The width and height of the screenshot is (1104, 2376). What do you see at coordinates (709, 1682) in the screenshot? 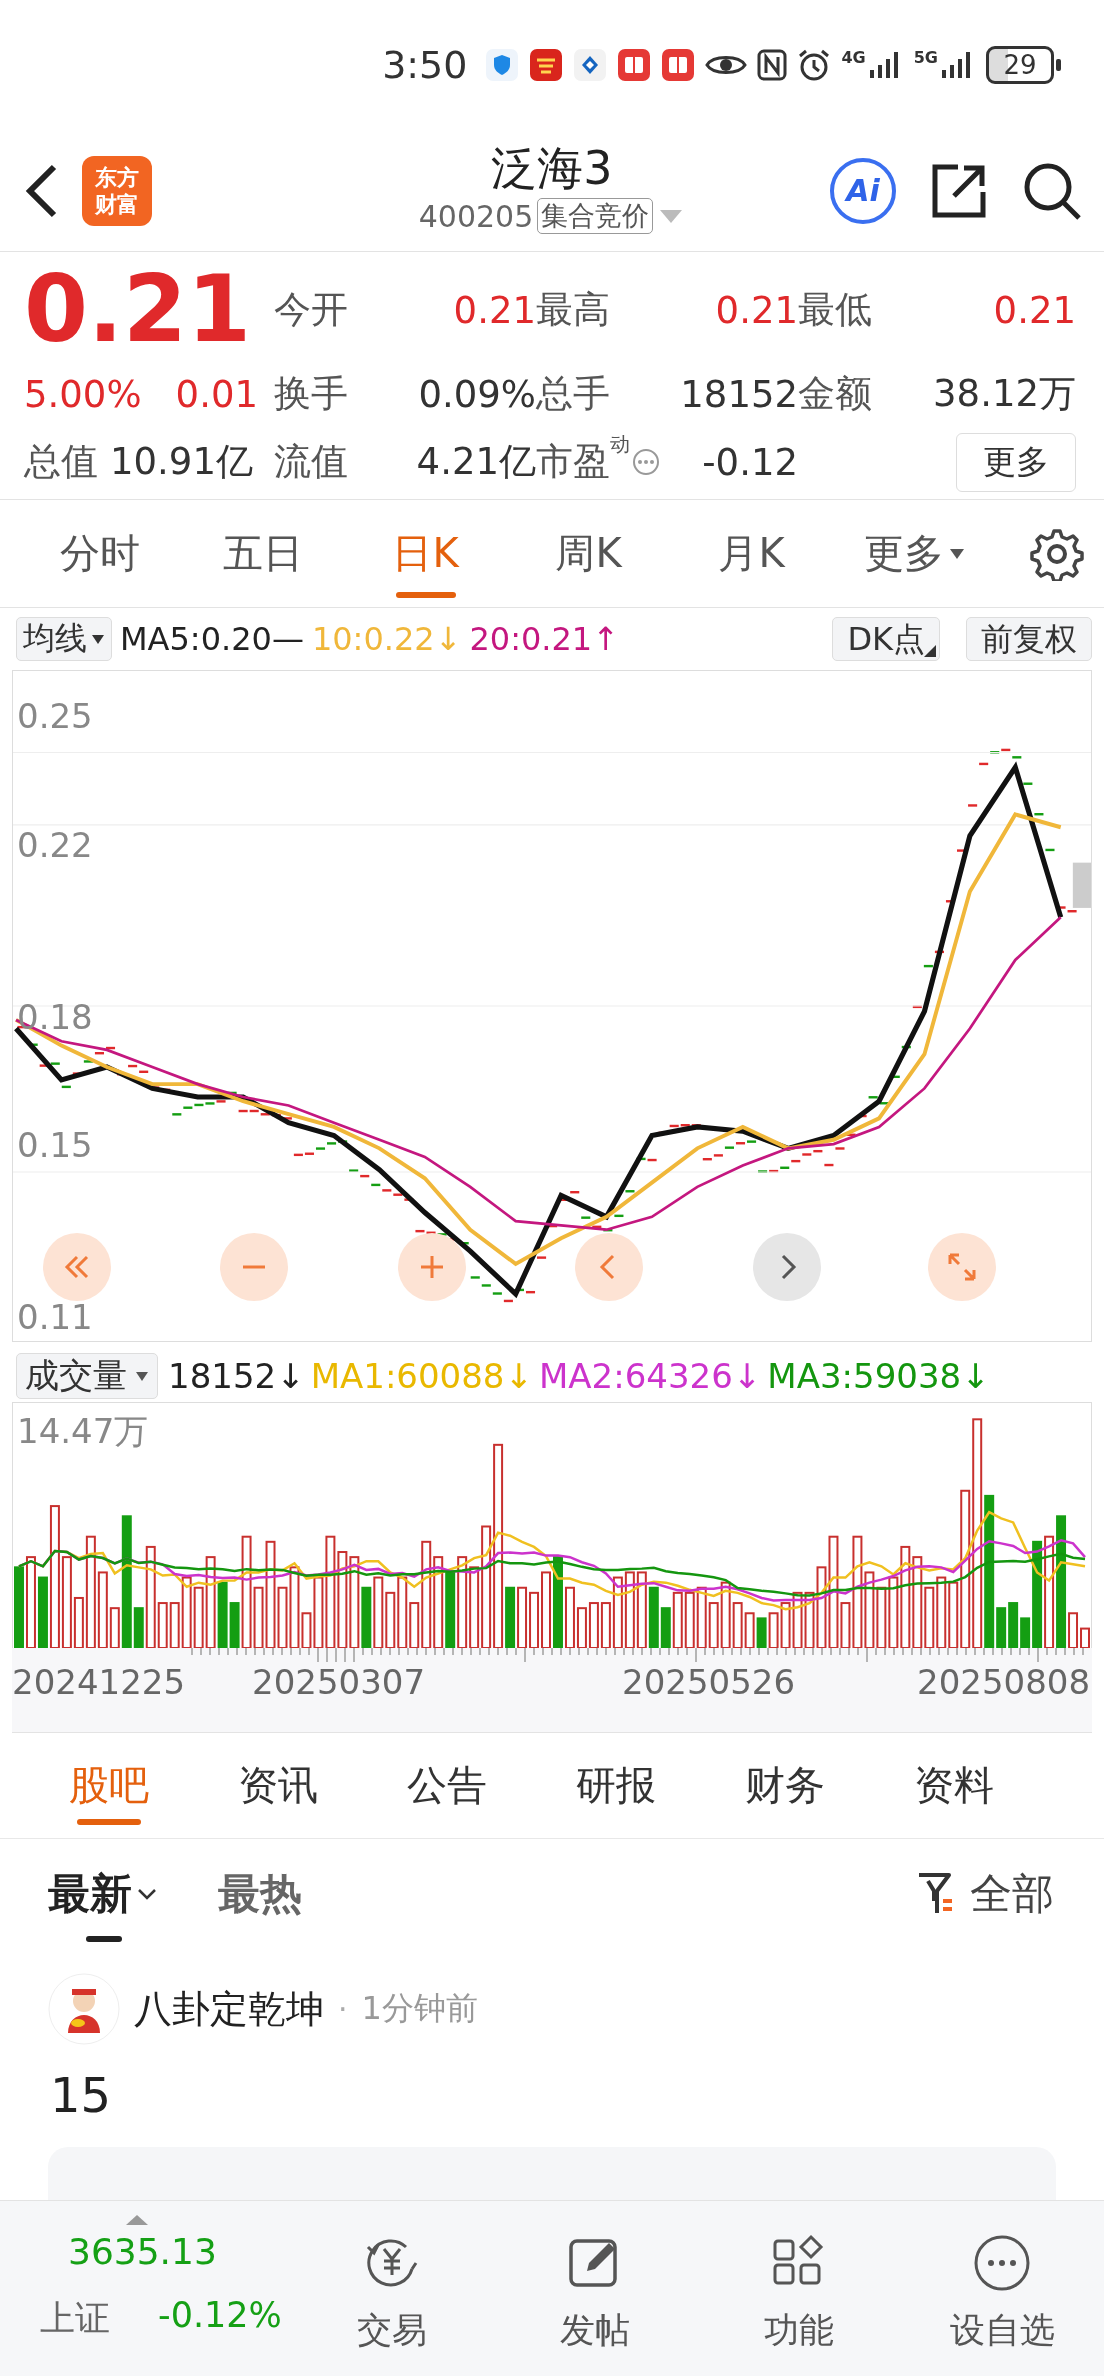
I see `axis-label: 20250526` at bounding box center [709, 1682].